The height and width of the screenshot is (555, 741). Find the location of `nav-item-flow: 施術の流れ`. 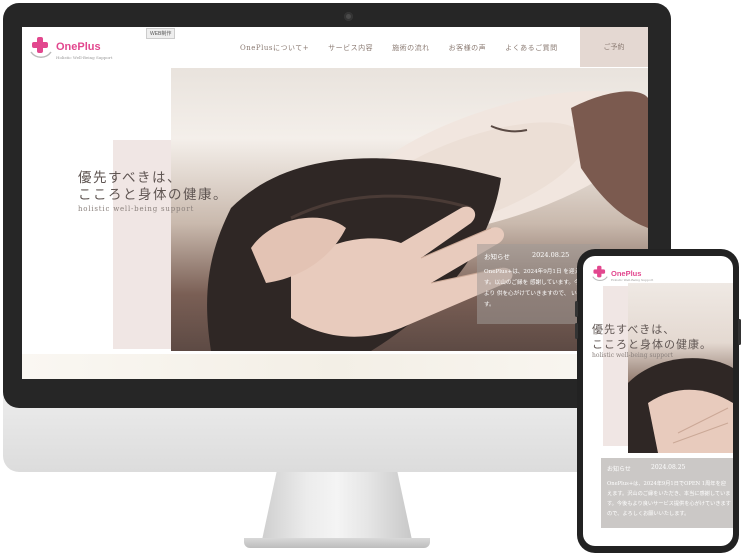

nav-item-flow: 施術の流れ is located at coordinates (411, 48).